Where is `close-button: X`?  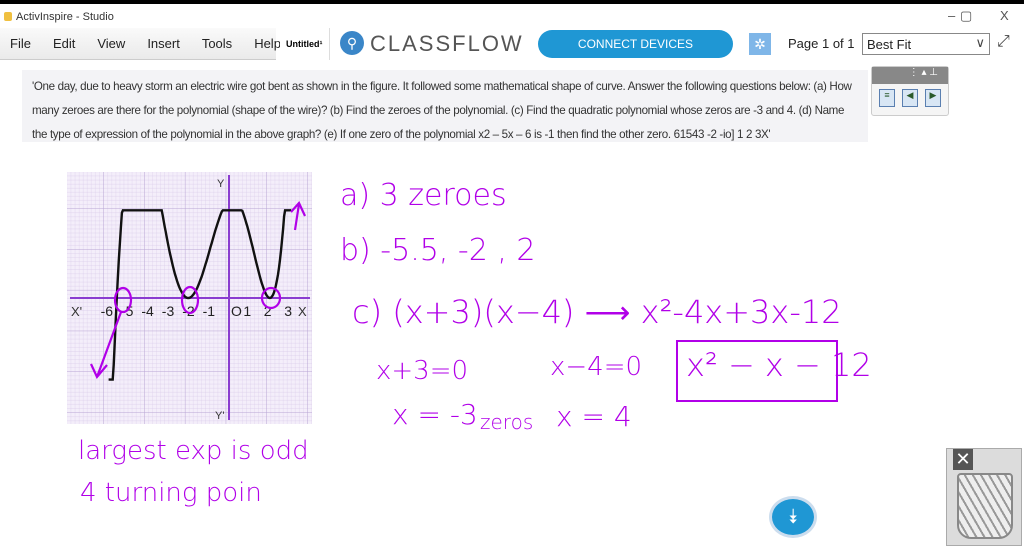 close-button: X is located at coordinates (1004, 15).